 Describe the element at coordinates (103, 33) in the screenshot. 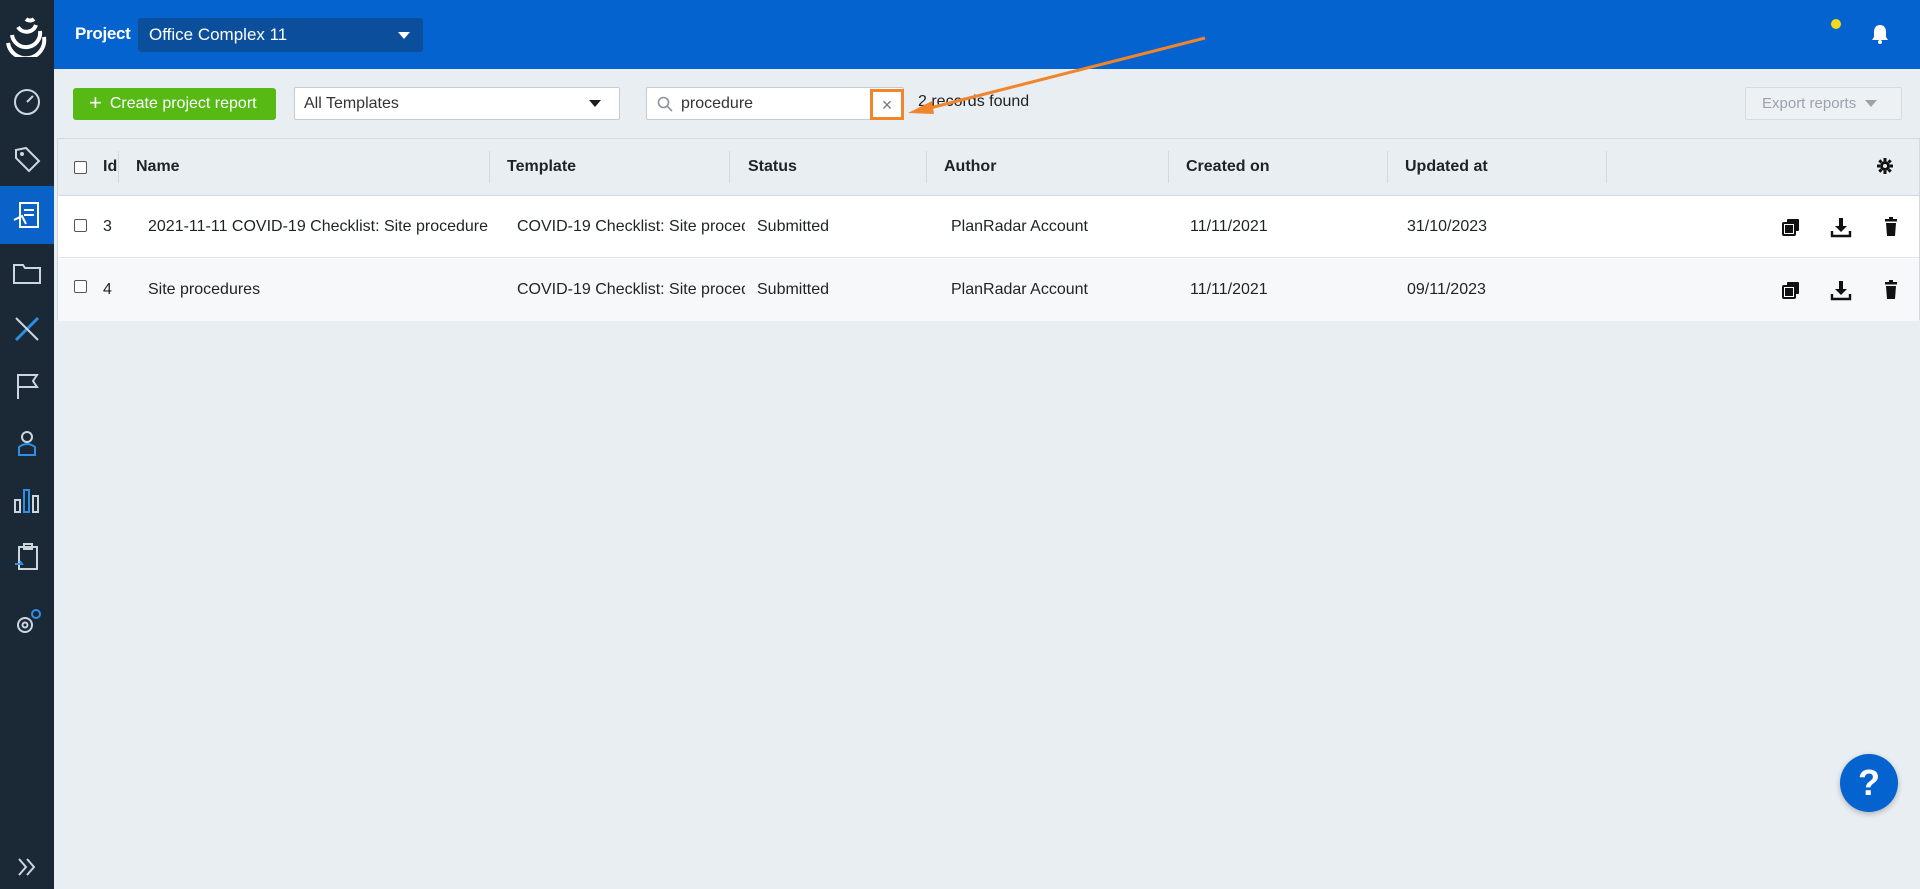

I see `project-label: Project` at that location.